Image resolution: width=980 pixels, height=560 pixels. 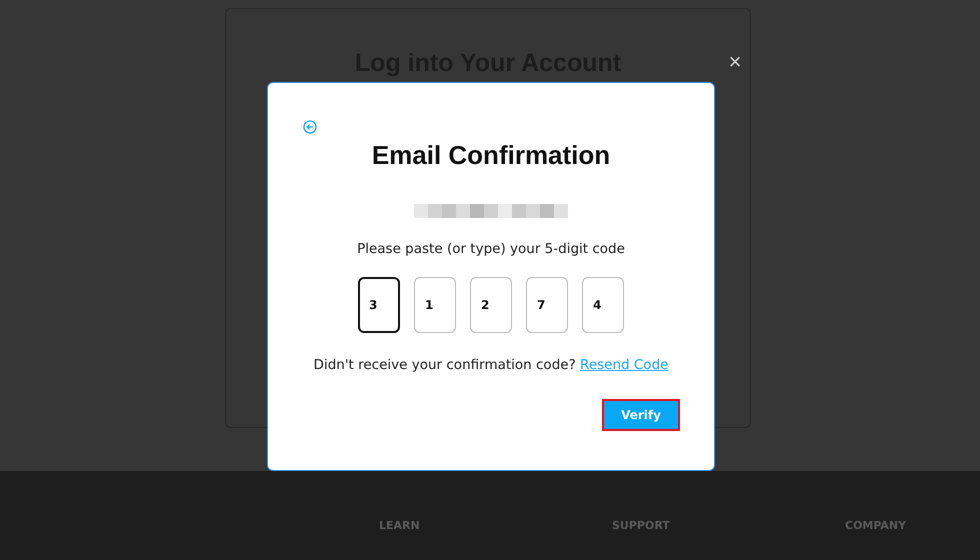 I want to click on dialog-title: Email Confirmation, so click(x=491, y=155).